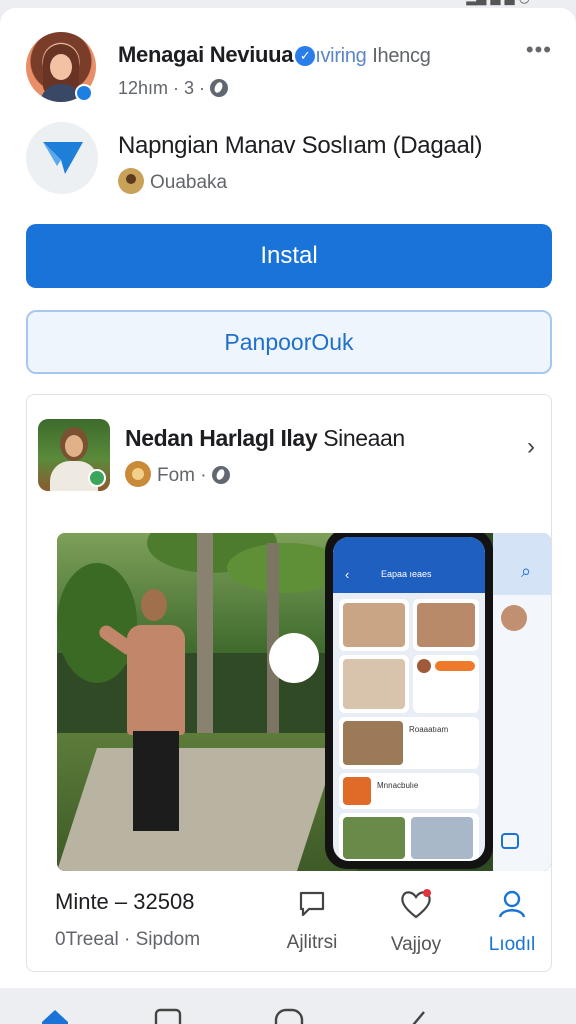 This screenshot has width=576, height=1024. I want to click on status-icons: ▂▃ ▅ ▆ ◔, so click(498, 3).